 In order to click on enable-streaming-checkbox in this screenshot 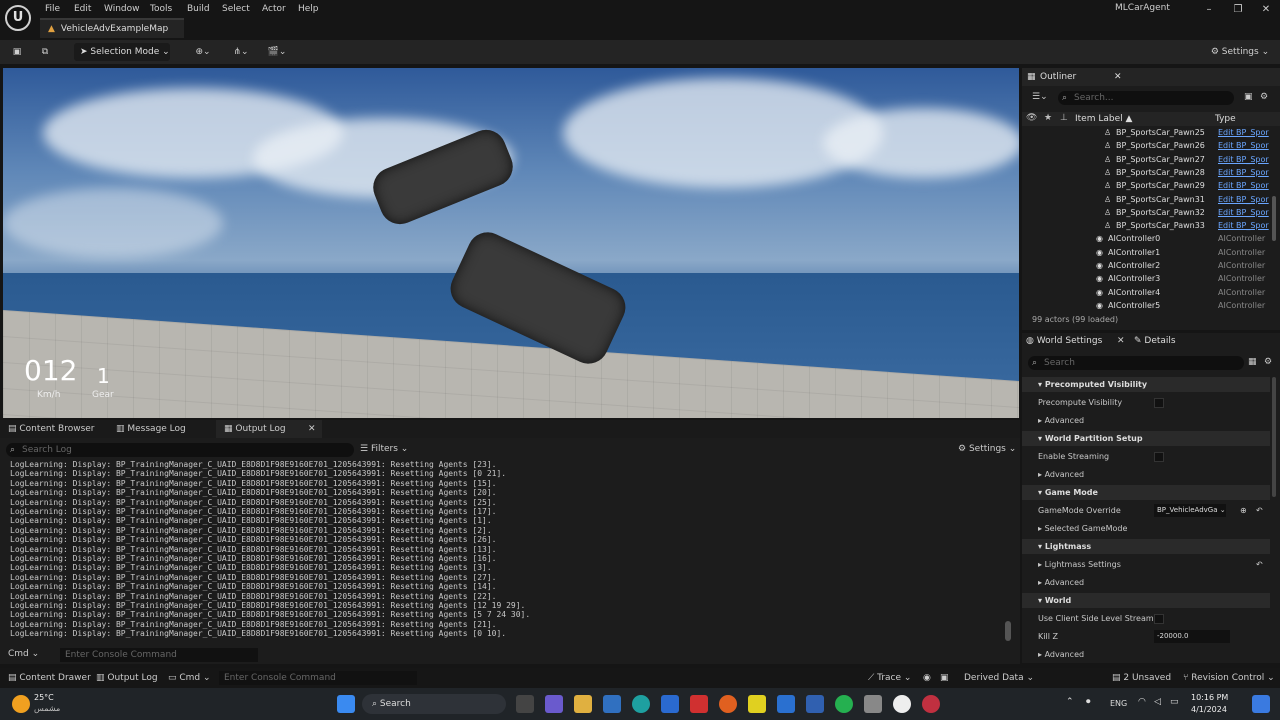, I will do `click(1159, 457)`.